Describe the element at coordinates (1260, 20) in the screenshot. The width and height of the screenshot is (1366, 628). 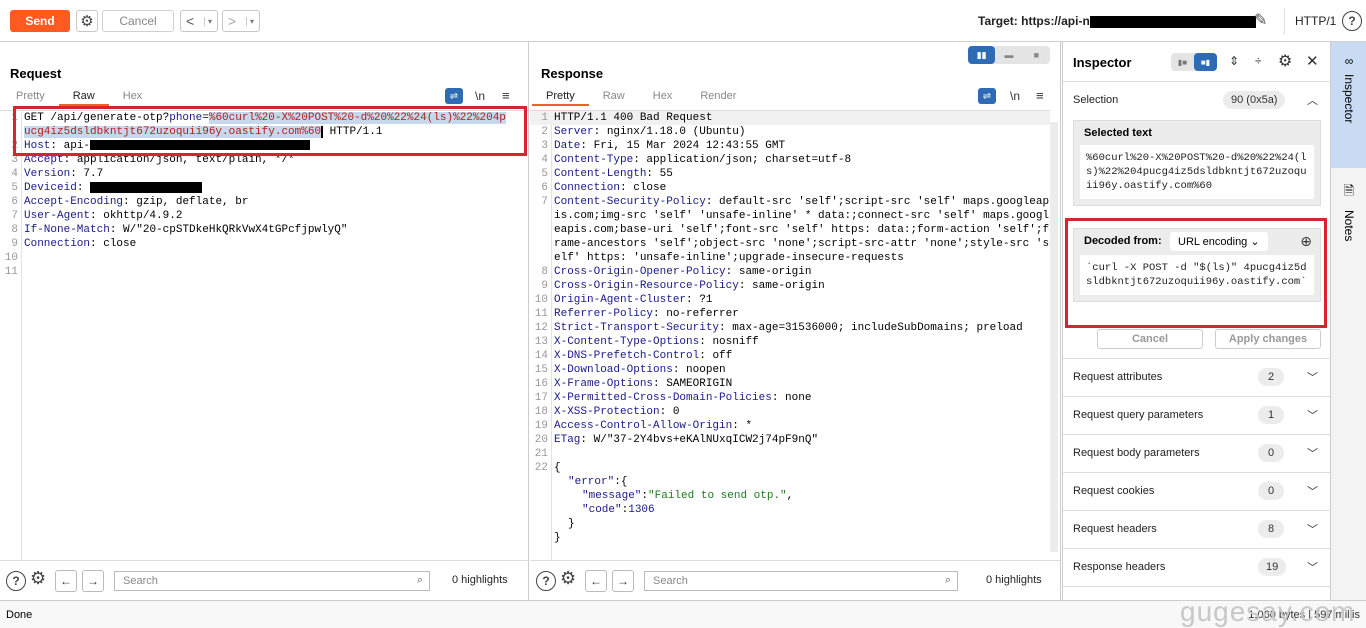
I see `edit-pencil-icon: ✎` at that location.